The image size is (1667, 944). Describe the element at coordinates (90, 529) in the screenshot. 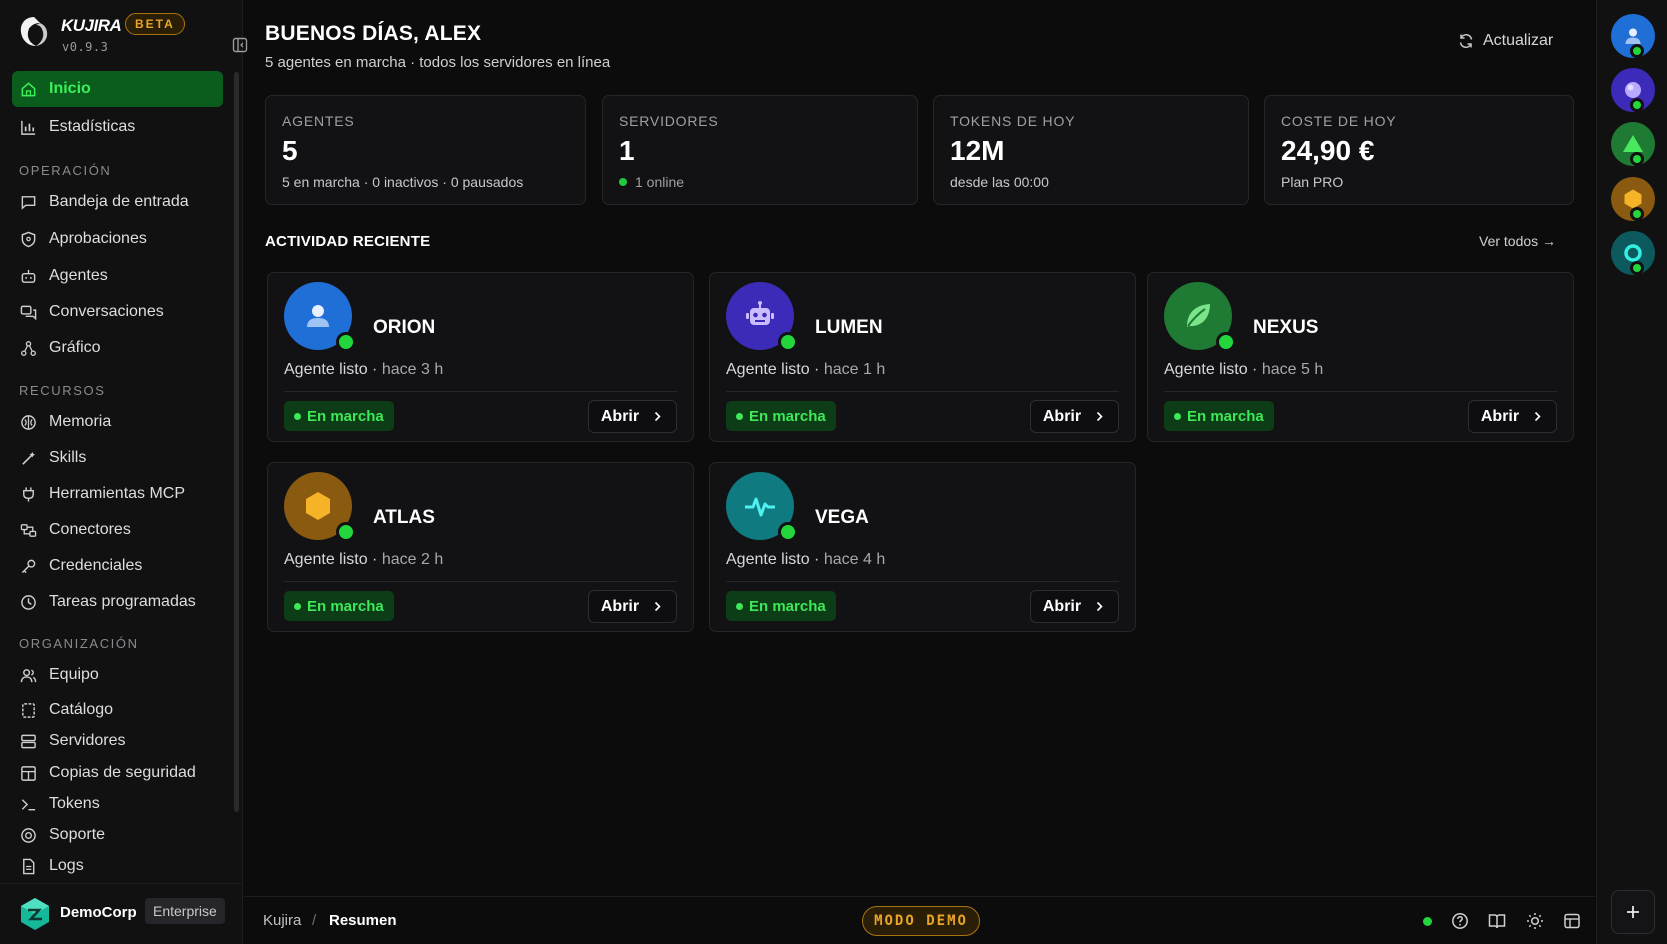

I see `sidebar-item-label: Conectores` at that location.